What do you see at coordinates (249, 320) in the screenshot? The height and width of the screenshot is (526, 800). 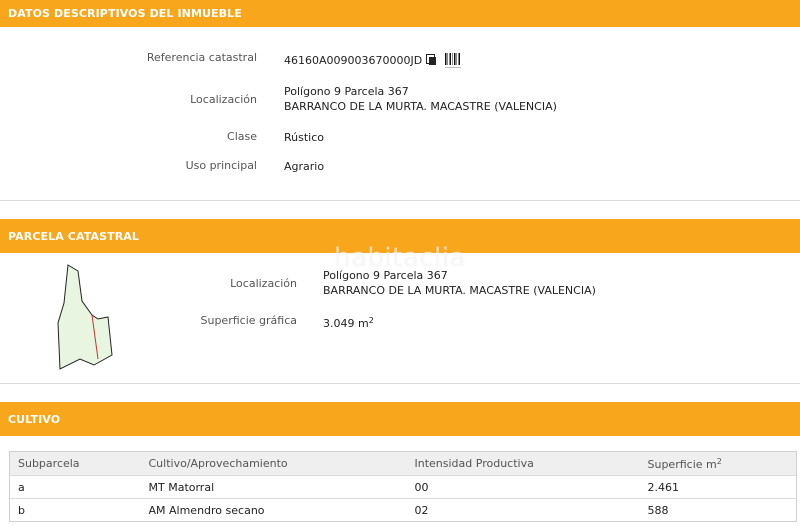 I see `sup-label: Superficie gráfica` at bounding box center [249, 320].